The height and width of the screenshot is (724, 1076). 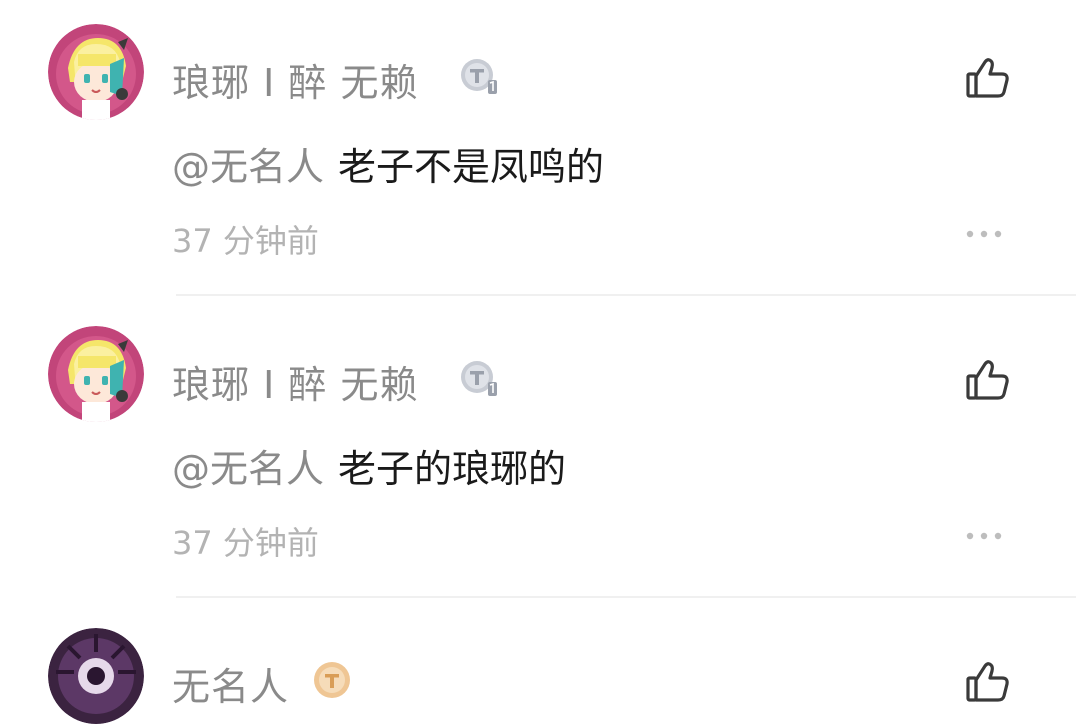 What do you see at coordinates (452, 469) in the screenshot?
I see `comment-text: 老子的琅琊的` at bounding box center [452, 469].